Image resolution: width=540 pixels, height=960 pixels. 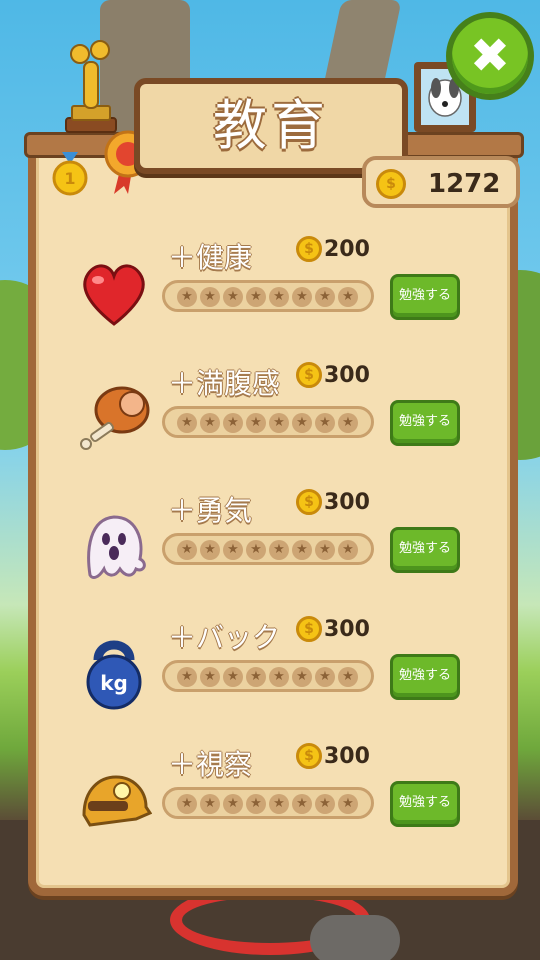 I want to click on rock, so click(x=355, y=937).